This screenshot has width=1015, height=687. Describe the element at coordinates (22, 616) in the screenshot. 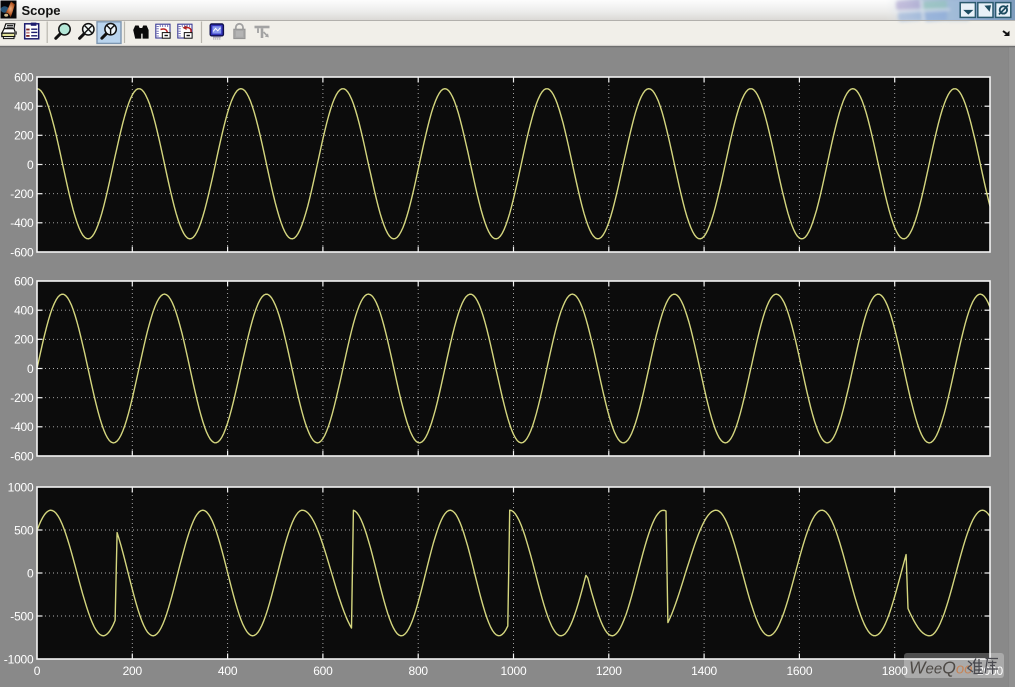

I see `svg-text: -500` at that location.